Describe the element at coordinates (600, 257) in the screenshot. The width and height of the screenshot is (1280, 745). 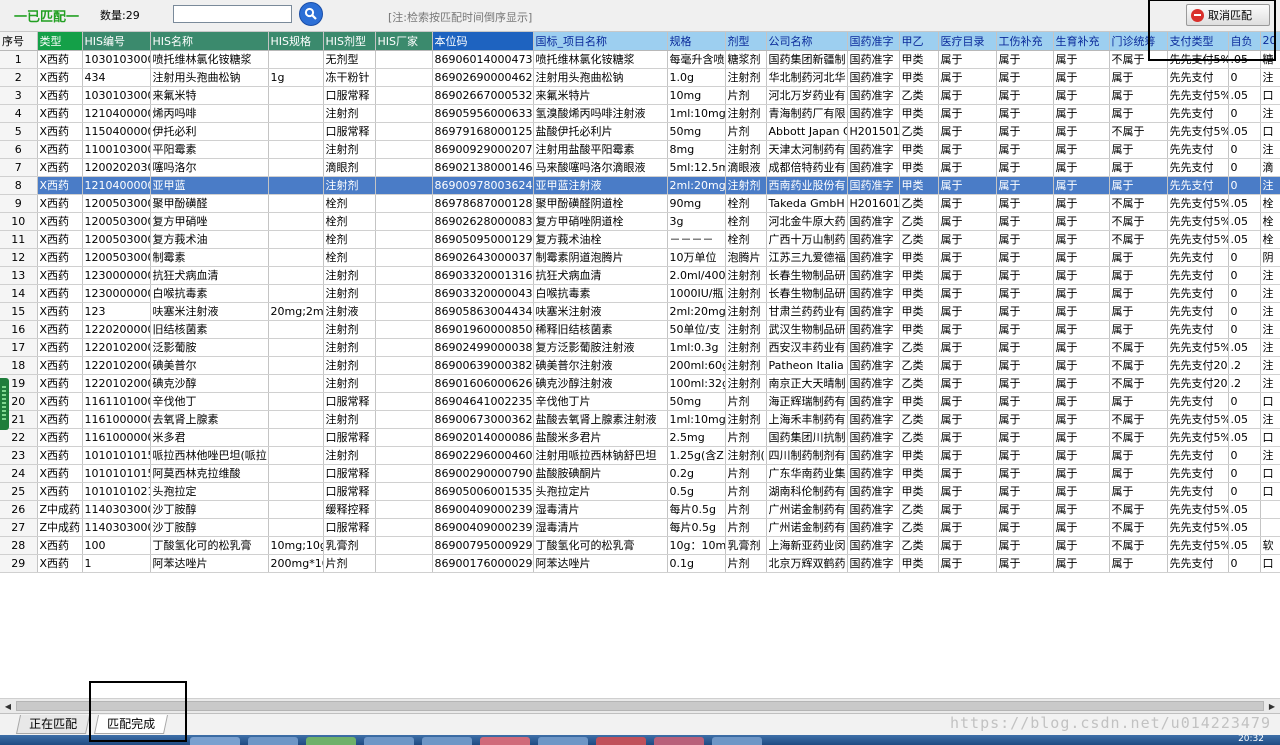
I see `table-cell: 制霉素阴道泡腾片` at that location.